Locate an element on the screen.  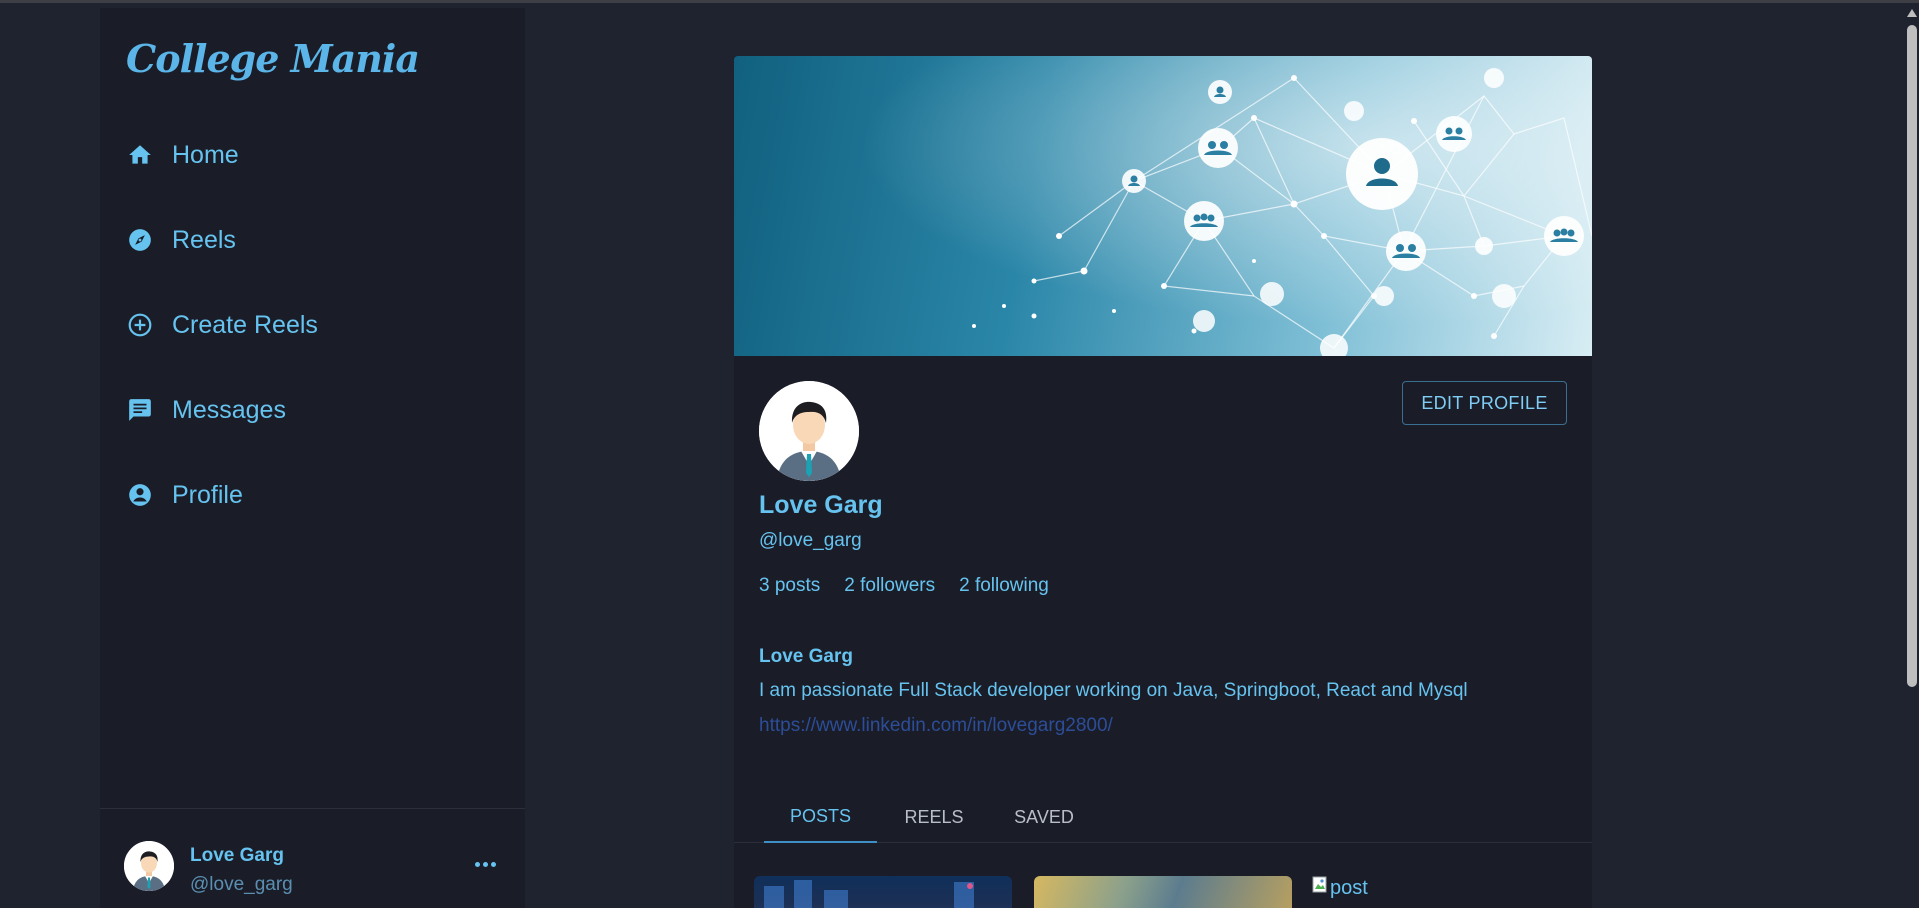
profile-stats: 3 posts 2 followers 2 following is located at coordinates (904, 586).